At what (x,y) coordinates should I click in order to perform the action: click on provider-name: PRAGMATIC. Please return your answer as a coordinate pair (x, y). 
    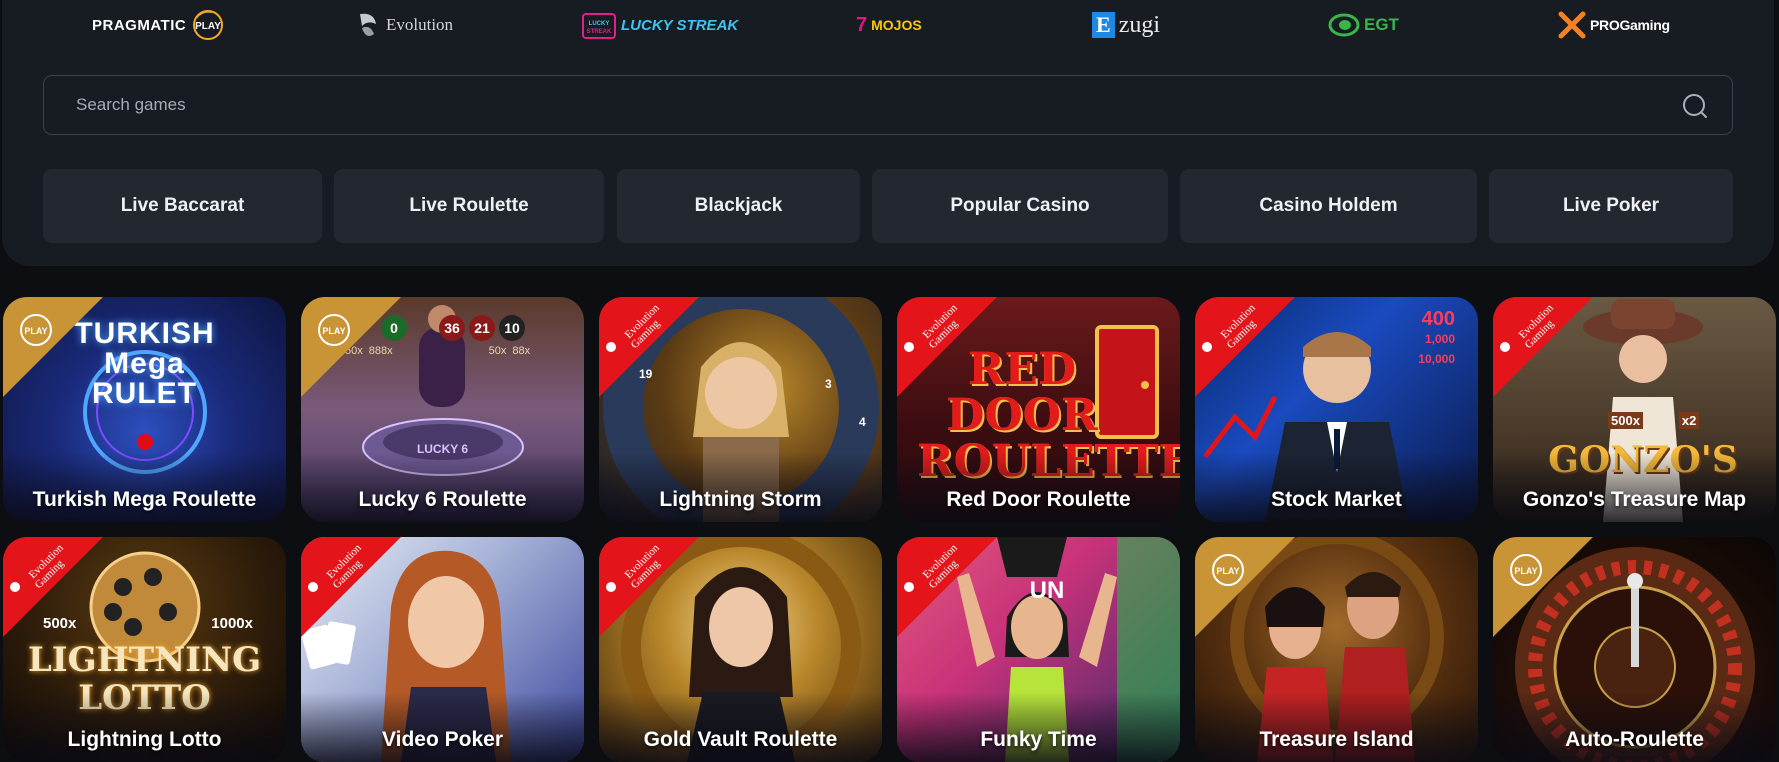
    Looking at the image, I should click on (139, 25).